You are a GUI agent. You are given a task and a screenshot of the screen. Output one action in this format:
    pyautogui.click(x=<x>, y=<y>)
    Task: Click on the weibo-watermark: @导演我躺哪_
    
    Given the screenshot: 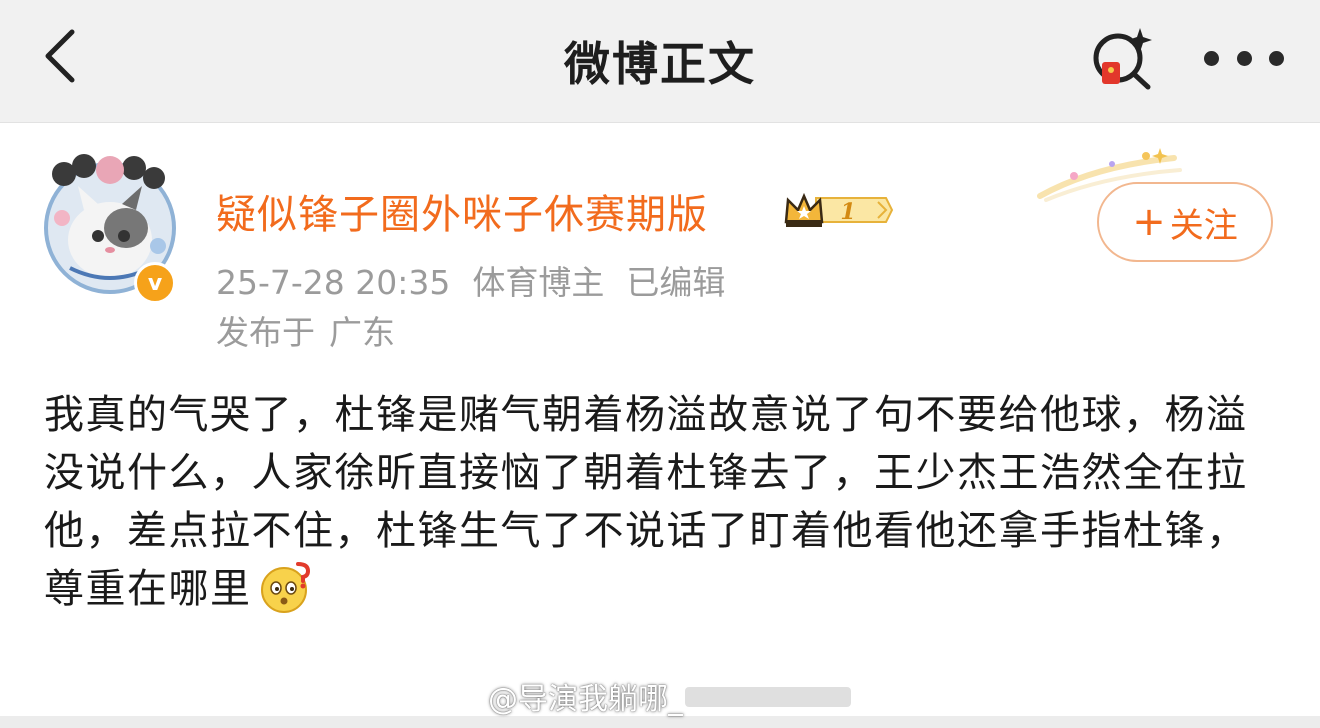 What is the action you would take?
    pyautogui.click(x=641, y=696)
    